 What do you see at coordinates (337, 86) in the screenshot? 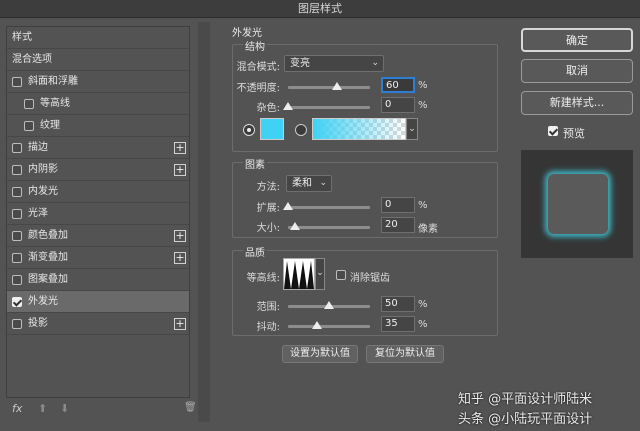
I see `opacity-slider-thumb` at bounding box center [337, 86].